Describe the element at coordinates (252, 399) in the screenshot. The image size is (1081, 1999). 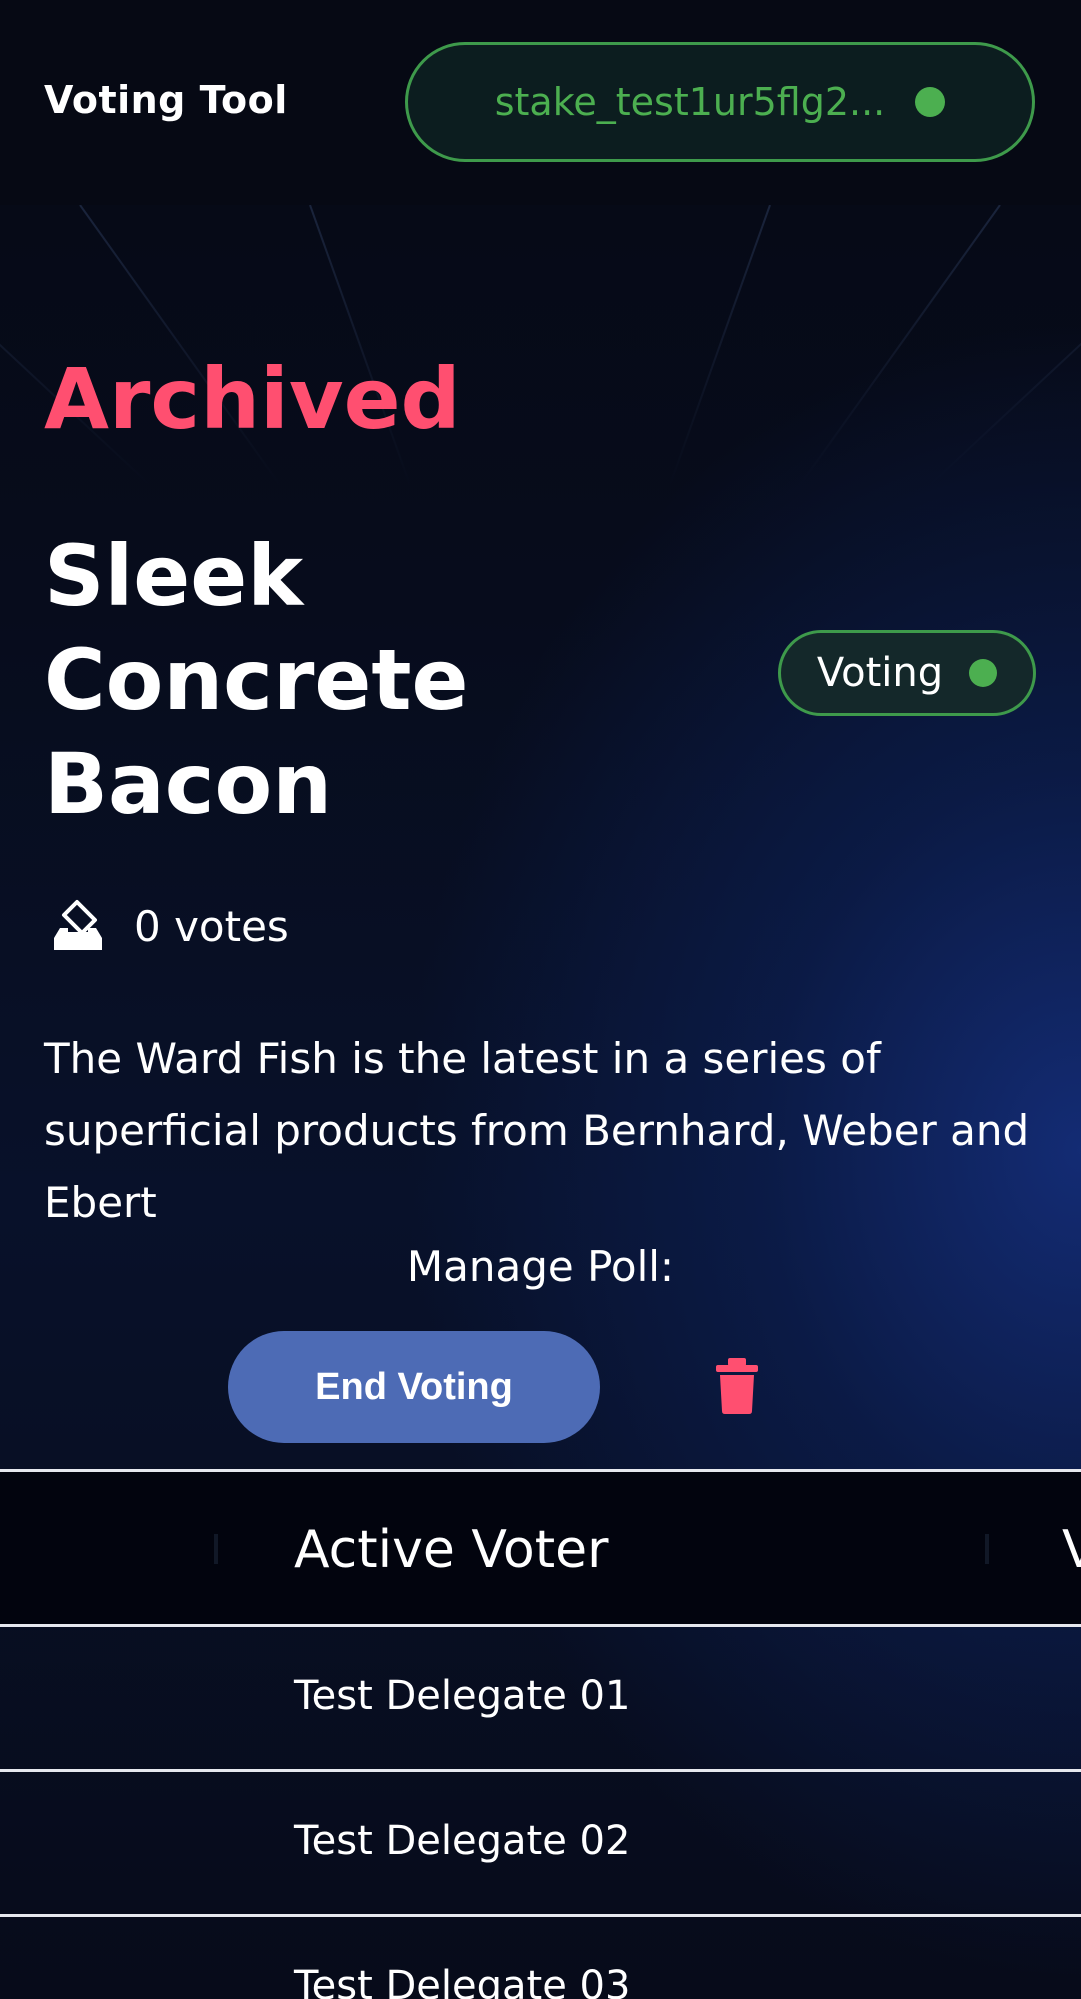
I see `section-heading-archived: Archived` at that location.